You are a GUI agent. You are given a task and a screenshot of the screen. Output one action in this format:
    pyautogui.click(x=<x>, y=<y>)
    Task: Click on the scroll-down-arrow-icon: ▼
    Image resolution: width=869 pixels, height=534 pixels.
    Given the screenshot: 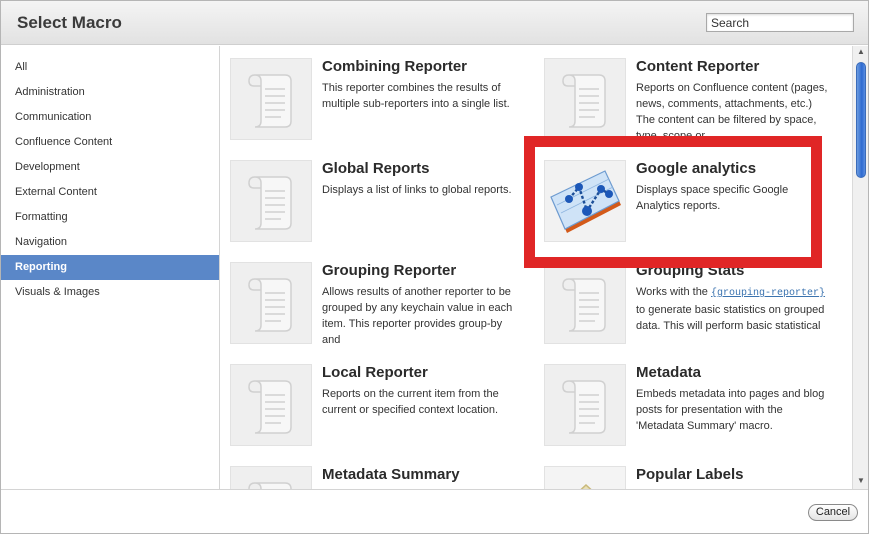 What is the action you would take?
    pyautogui.click(x=860, y=481)
    